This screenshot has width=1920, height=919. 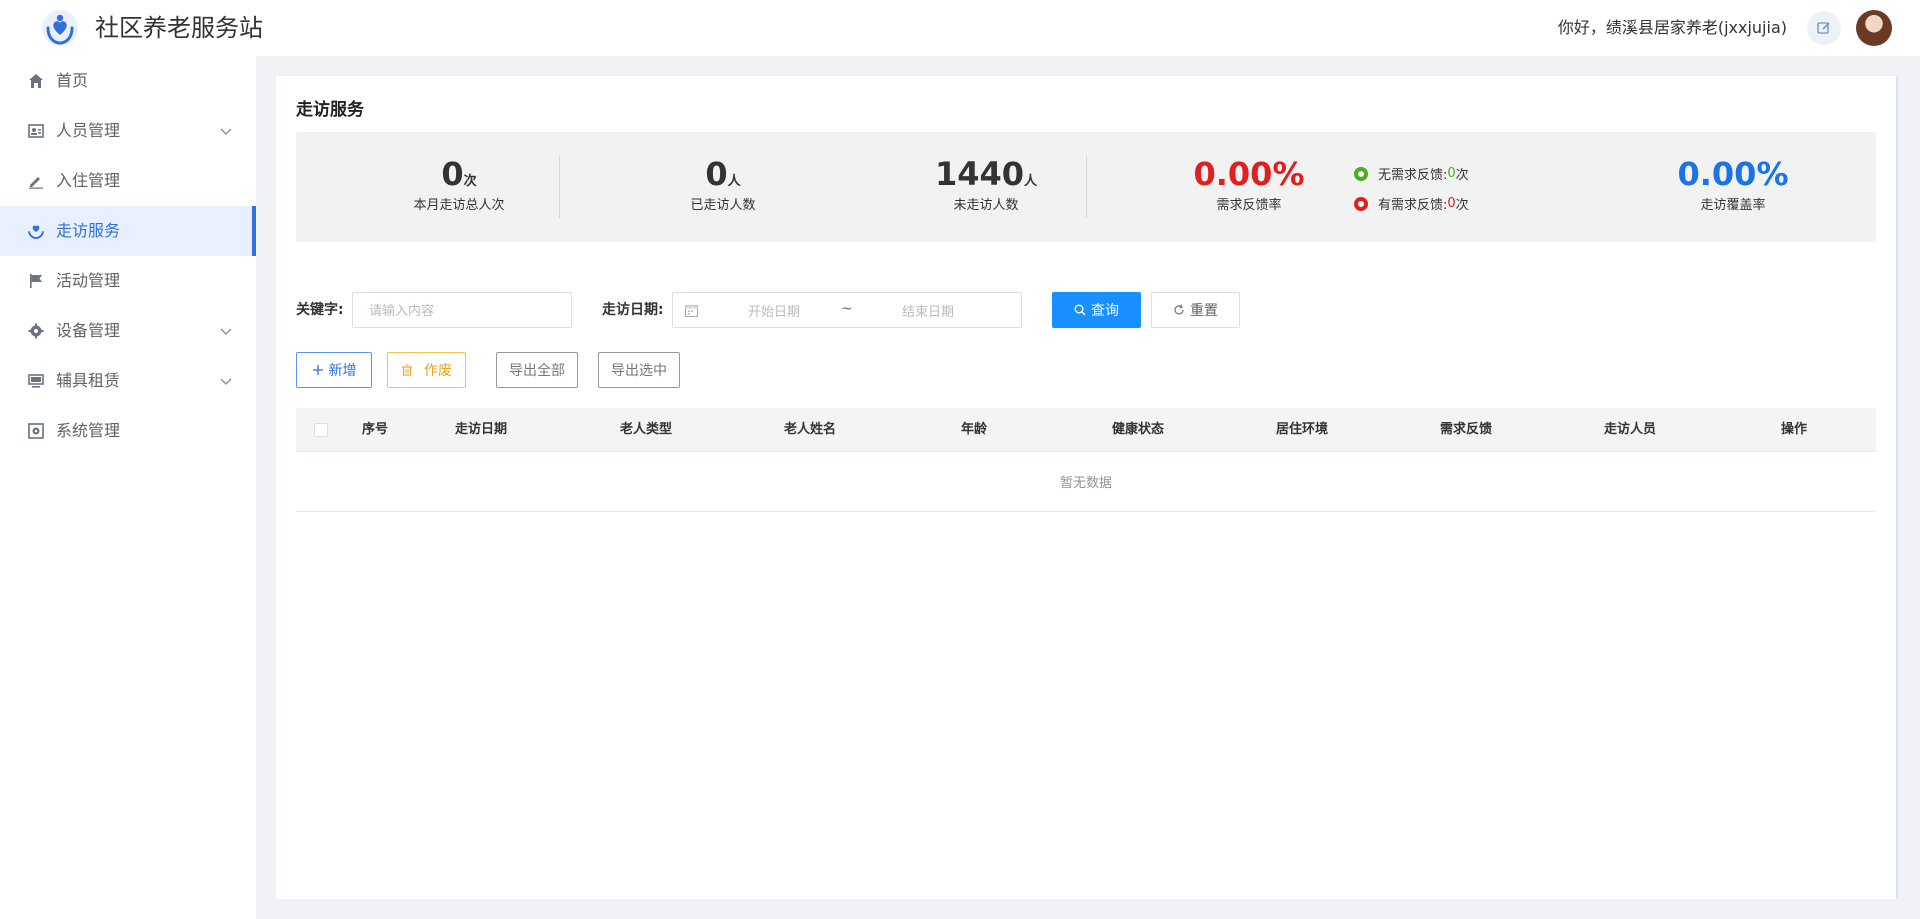 I want to click on stat-monthly-visits: 0次 本月走访总人次, so click(x=459, y=185).